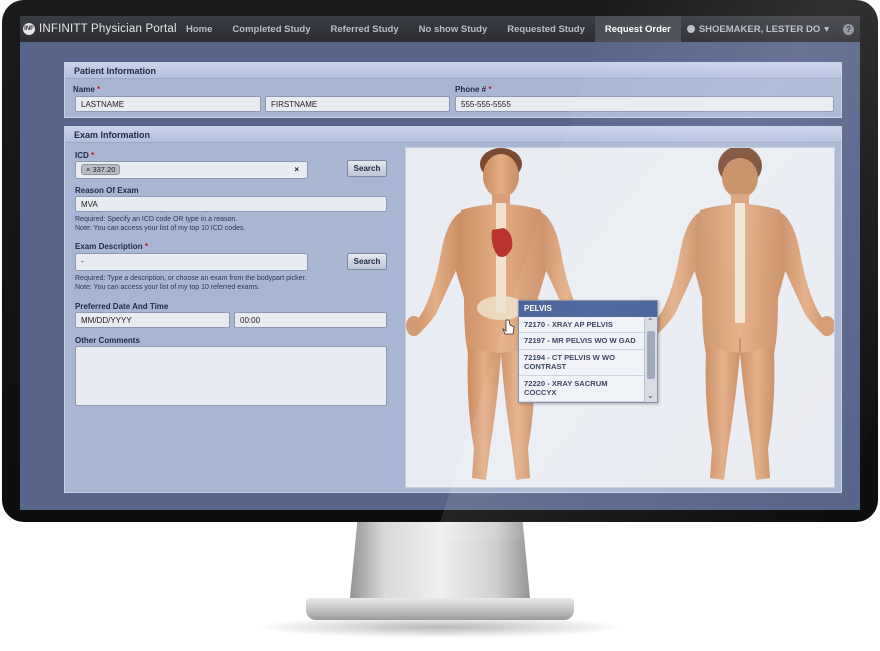 Image resolution: width=880 pixels, height=651 pixels. I want to click on reason-label: Reason Of Exam, so click(107, 190).